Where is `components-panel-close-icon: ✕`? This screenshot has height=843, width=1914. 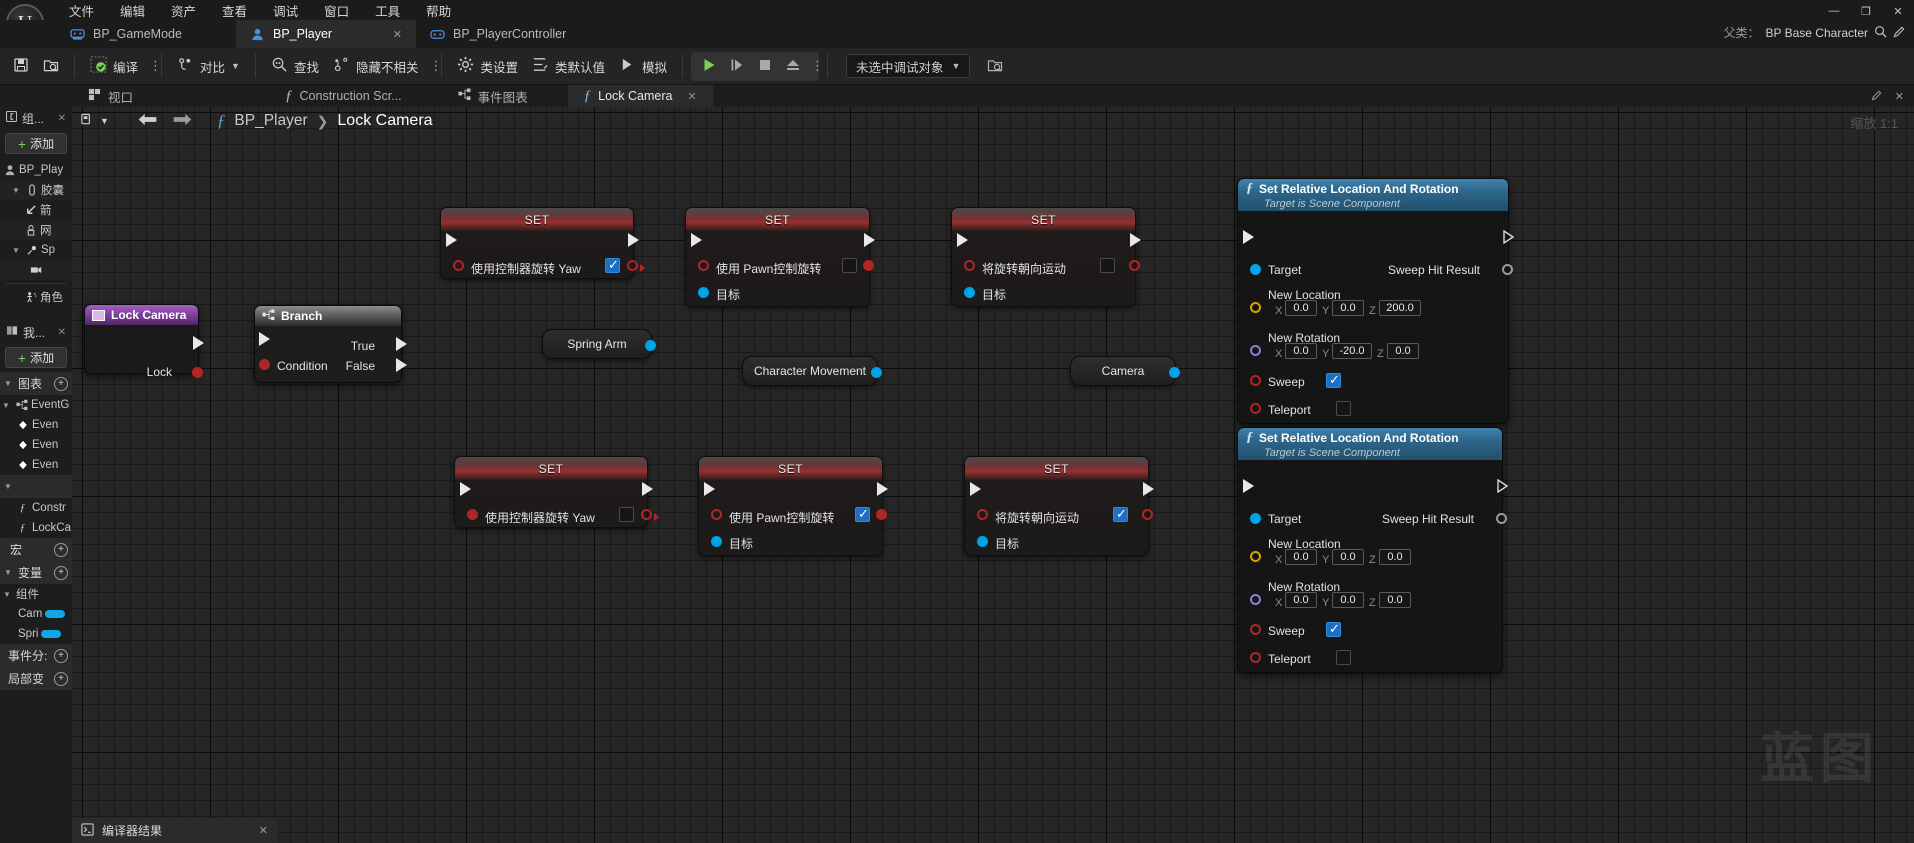 components-panel-close-icon: ✕ is located at coordinates (62, 118).